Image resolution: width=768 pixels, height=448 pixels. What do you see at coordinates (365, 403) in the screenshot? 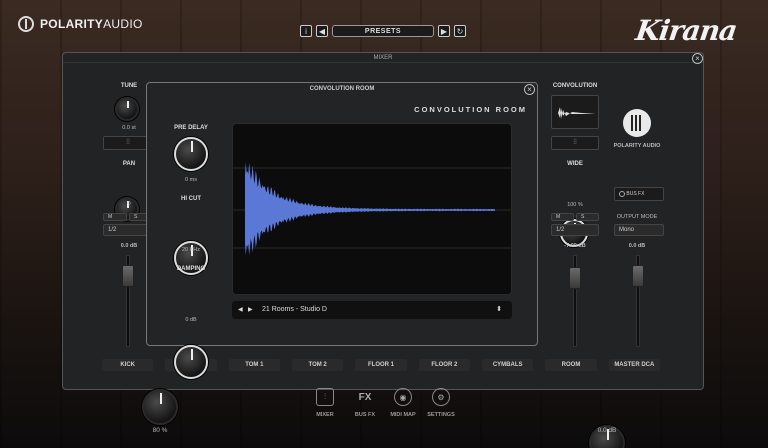
I see `nav-bus-fx: FX BUS FX` at bounding box center [365, 403].